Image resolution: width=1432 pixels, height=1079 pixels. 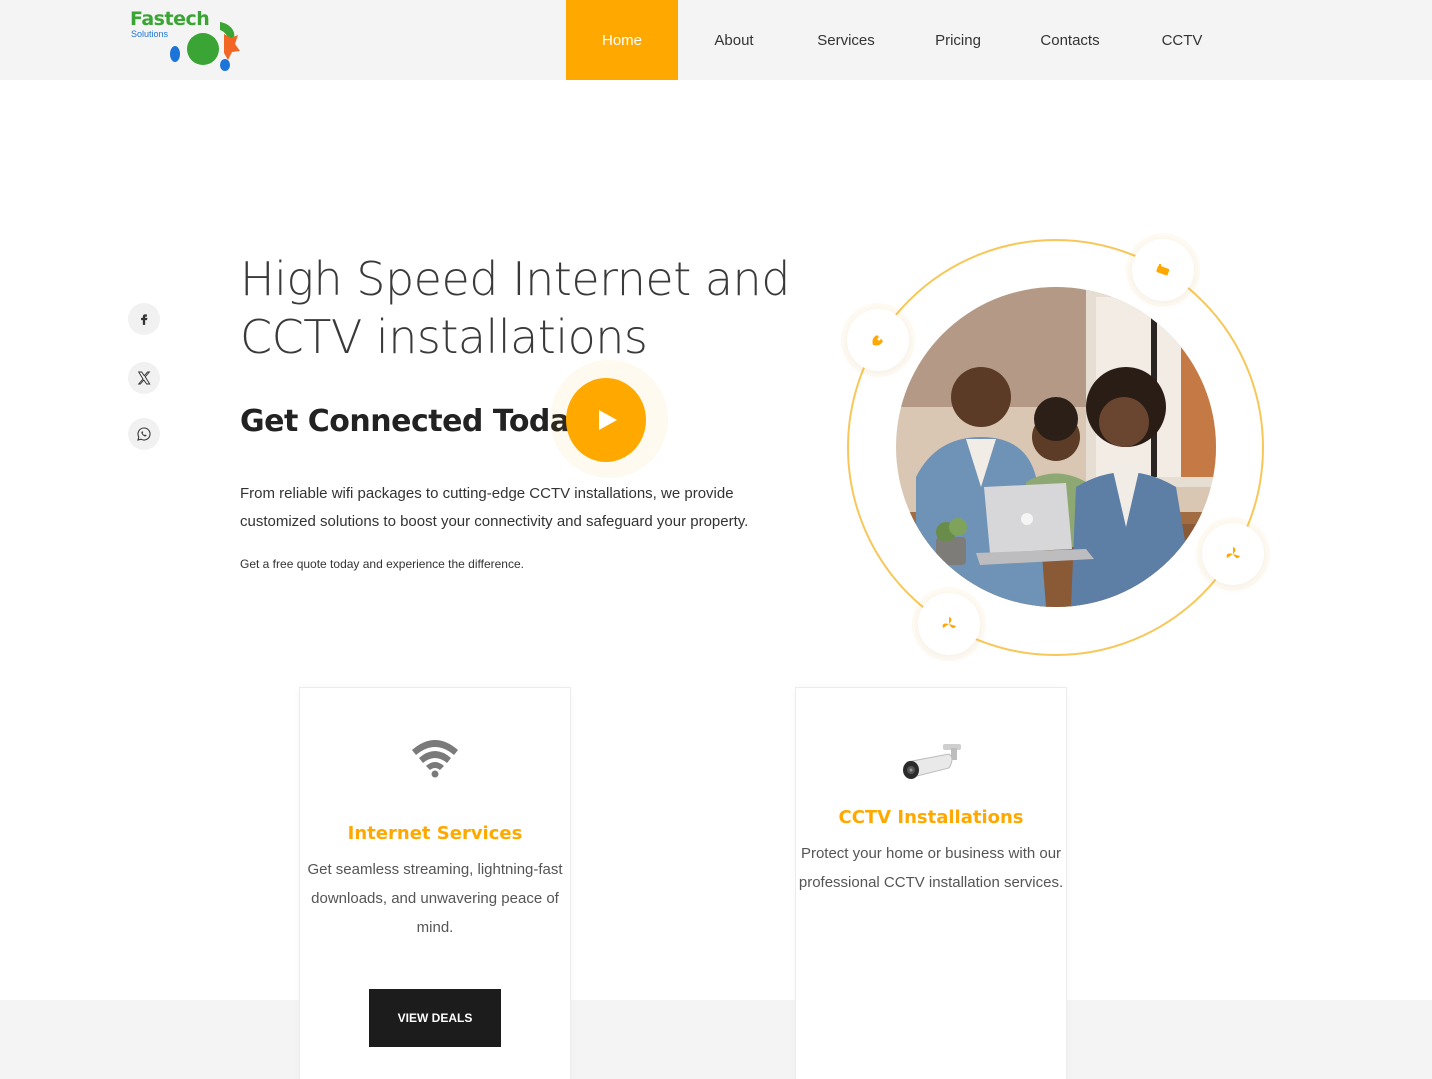 I want to click on facebook-link, so click(x=144, y=319).